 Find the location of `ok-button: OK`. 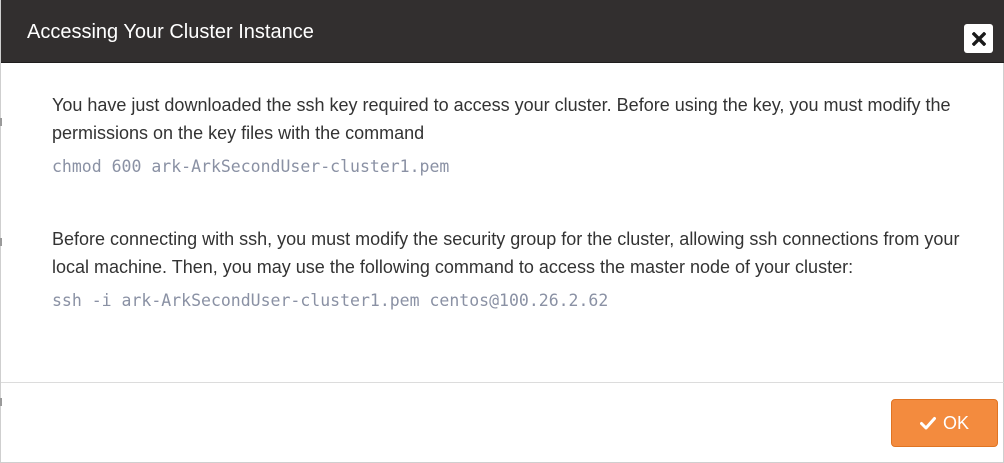

ok-button: OK is located at coordinates (944, 423).